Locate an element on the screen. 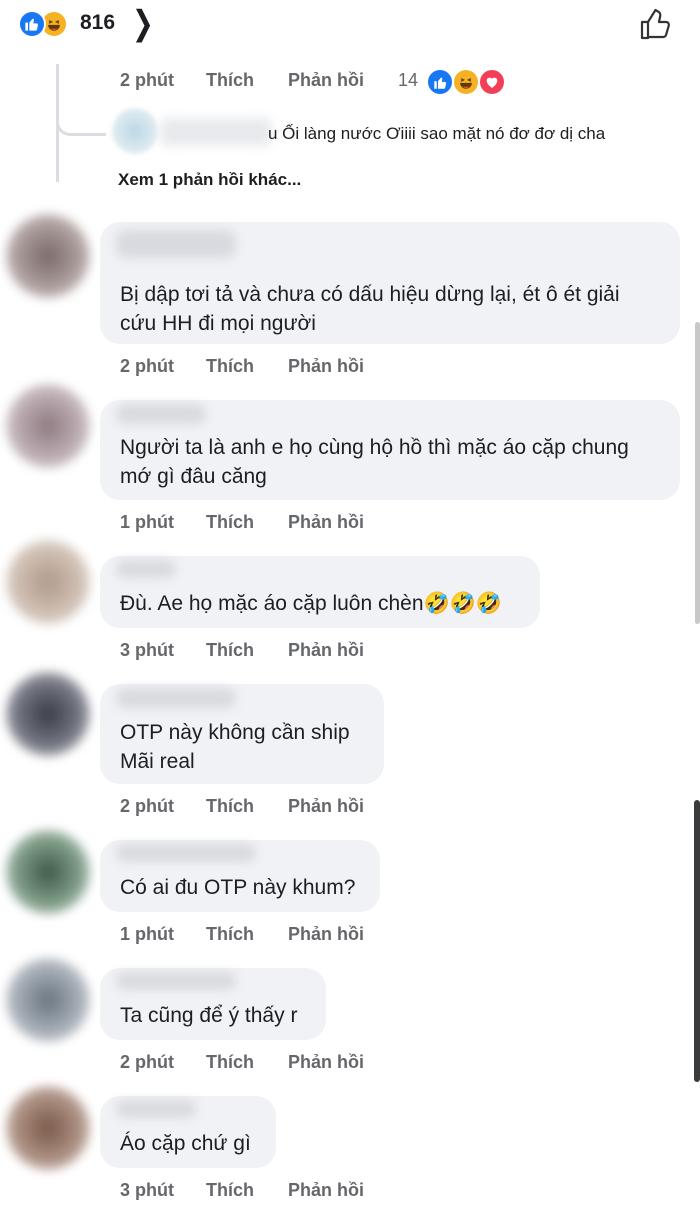 This screenshot has height=1206, width=700. reaction-count: 816 is located at coordinates (97, 23).